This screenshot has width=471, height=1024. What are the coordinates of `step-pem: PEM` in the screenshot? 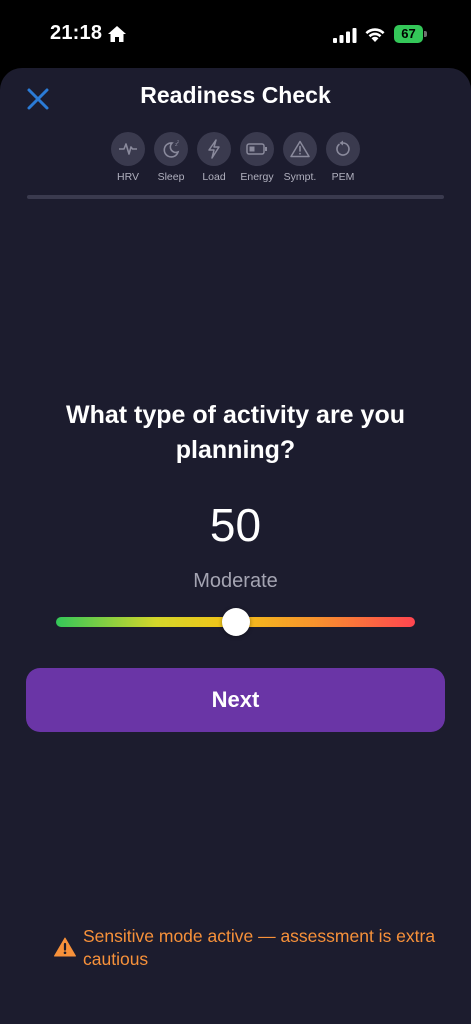 It's located at (343, 157).